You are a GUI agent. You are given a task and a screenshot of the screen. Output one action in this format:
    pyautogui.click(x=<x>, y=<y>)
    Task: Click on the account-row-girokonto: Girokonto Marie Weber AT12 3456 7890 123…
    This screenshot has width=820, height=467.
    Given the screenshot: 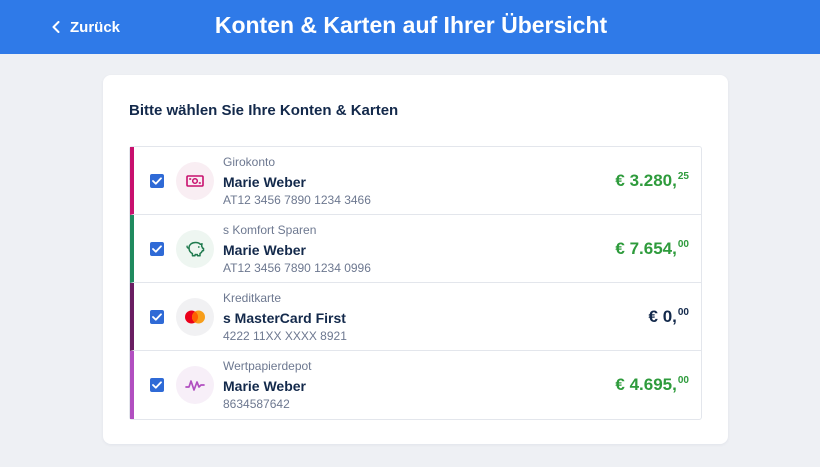 What is the action you would take?
    pyautogui.click(x=415, y=181)
    